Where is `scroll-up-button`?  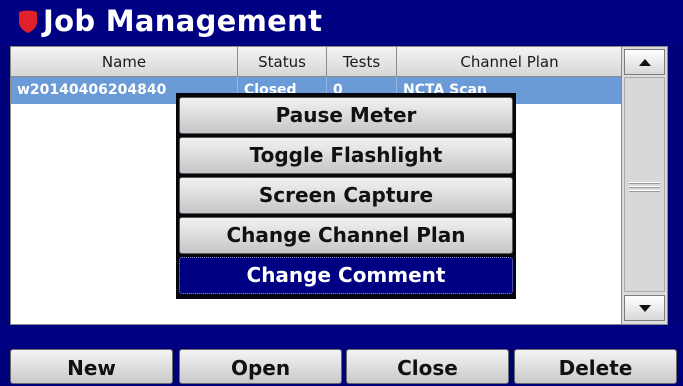 scroll-up-button is located at coordinates (644, 62).